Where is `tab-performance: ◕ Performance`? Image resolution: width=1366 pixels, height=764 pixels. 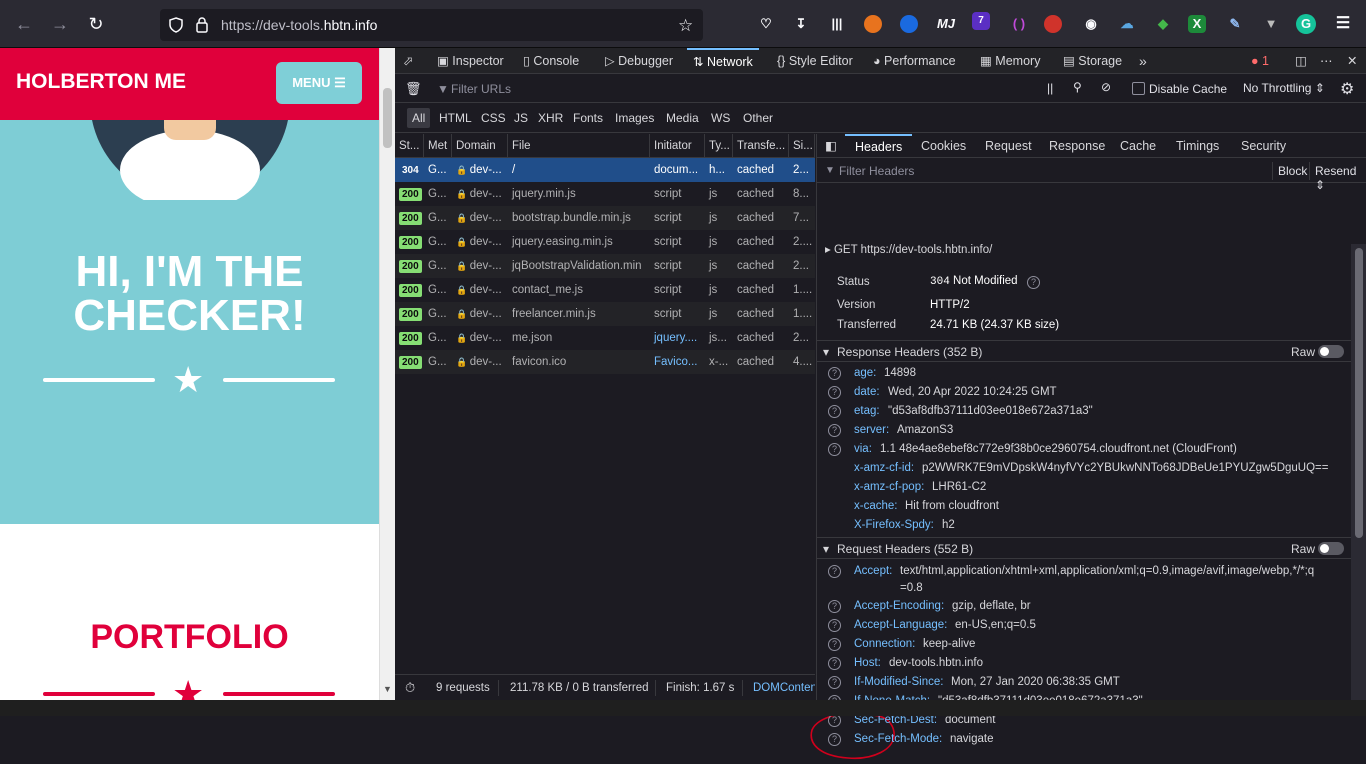
tab-performance: ◕ Performance is located at coordinates (914, 61).